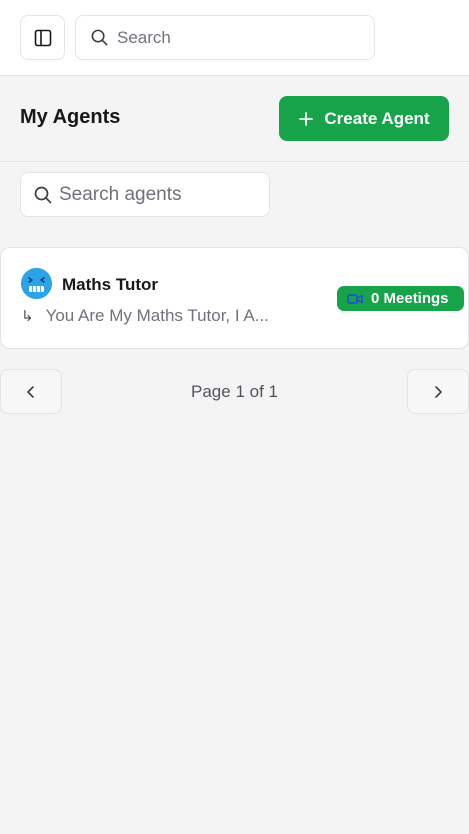  I want to click on global-search-input: Search, so click(225, 37).